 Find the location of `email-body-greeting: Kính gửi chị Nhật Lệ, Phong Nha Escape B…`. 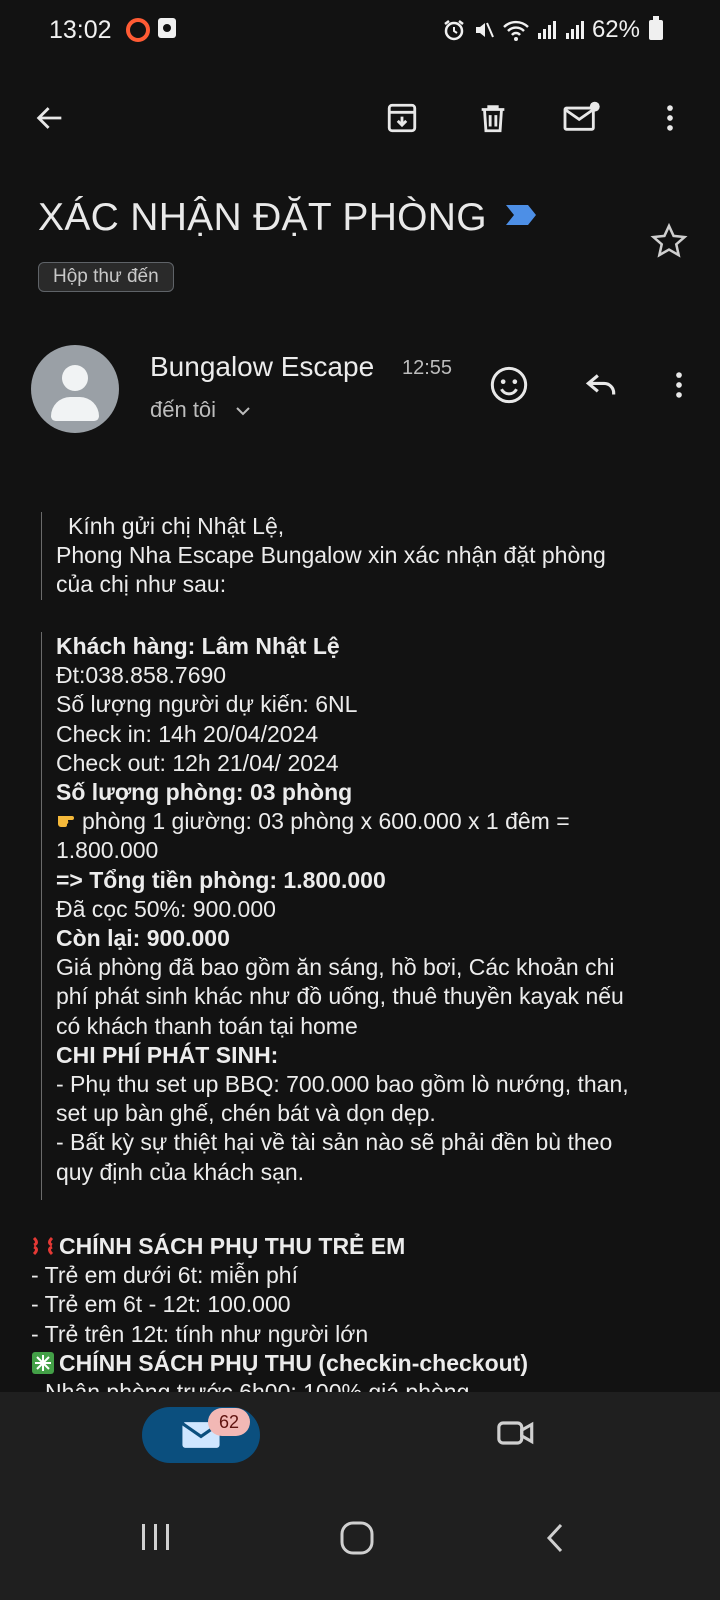

email-body-greeting: Kính gửi chị Nhật Lệ, Phong Nha Escape B… is located at coordinates (368, 556).